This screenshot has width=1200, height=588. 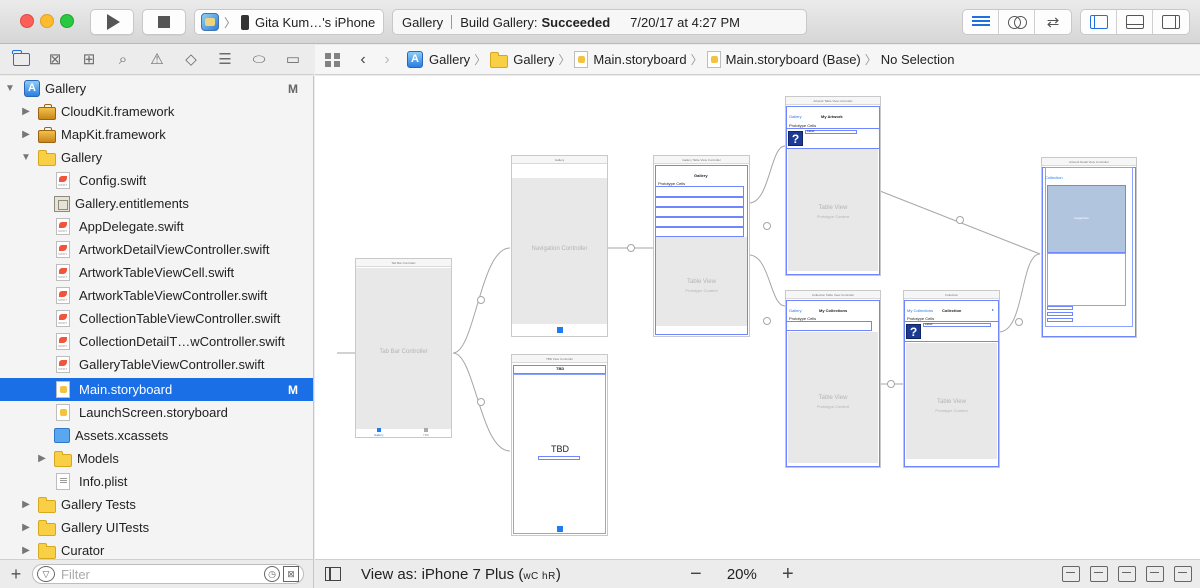 What do you see at coordinates (272, 574) in the screenshot?
I see `recent-files-clock-icon: ◷` at bounding box center [272, 574].